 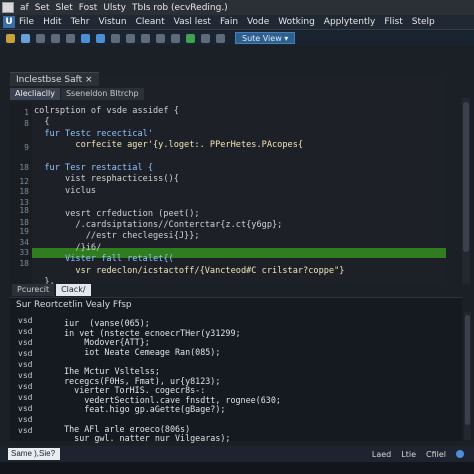 What do you see at coordinates (26, 123) in the screenshot?
I see `line-number: 8` at bounding box center [26, 123].